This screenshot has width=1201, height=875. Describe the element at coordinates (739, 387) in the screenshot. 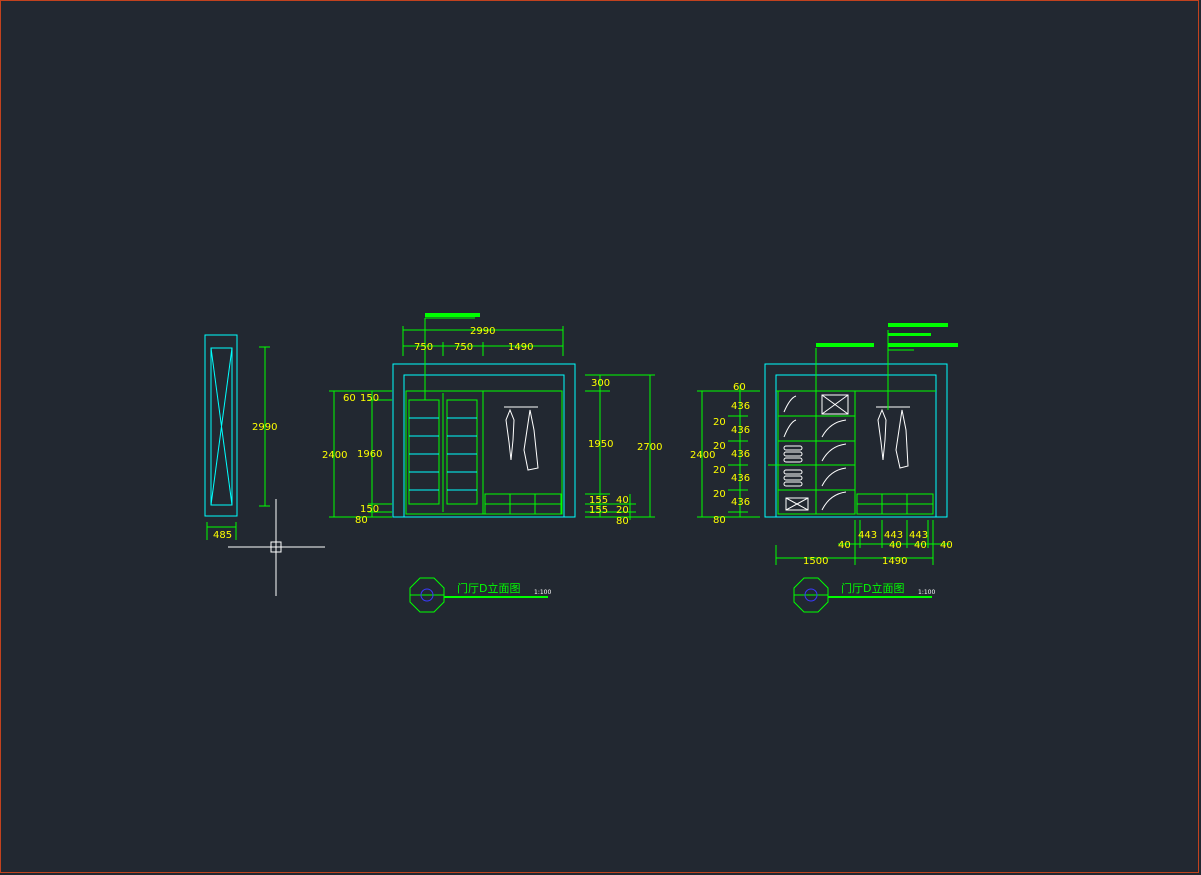

I see `section-left-dim: 60` at that location.